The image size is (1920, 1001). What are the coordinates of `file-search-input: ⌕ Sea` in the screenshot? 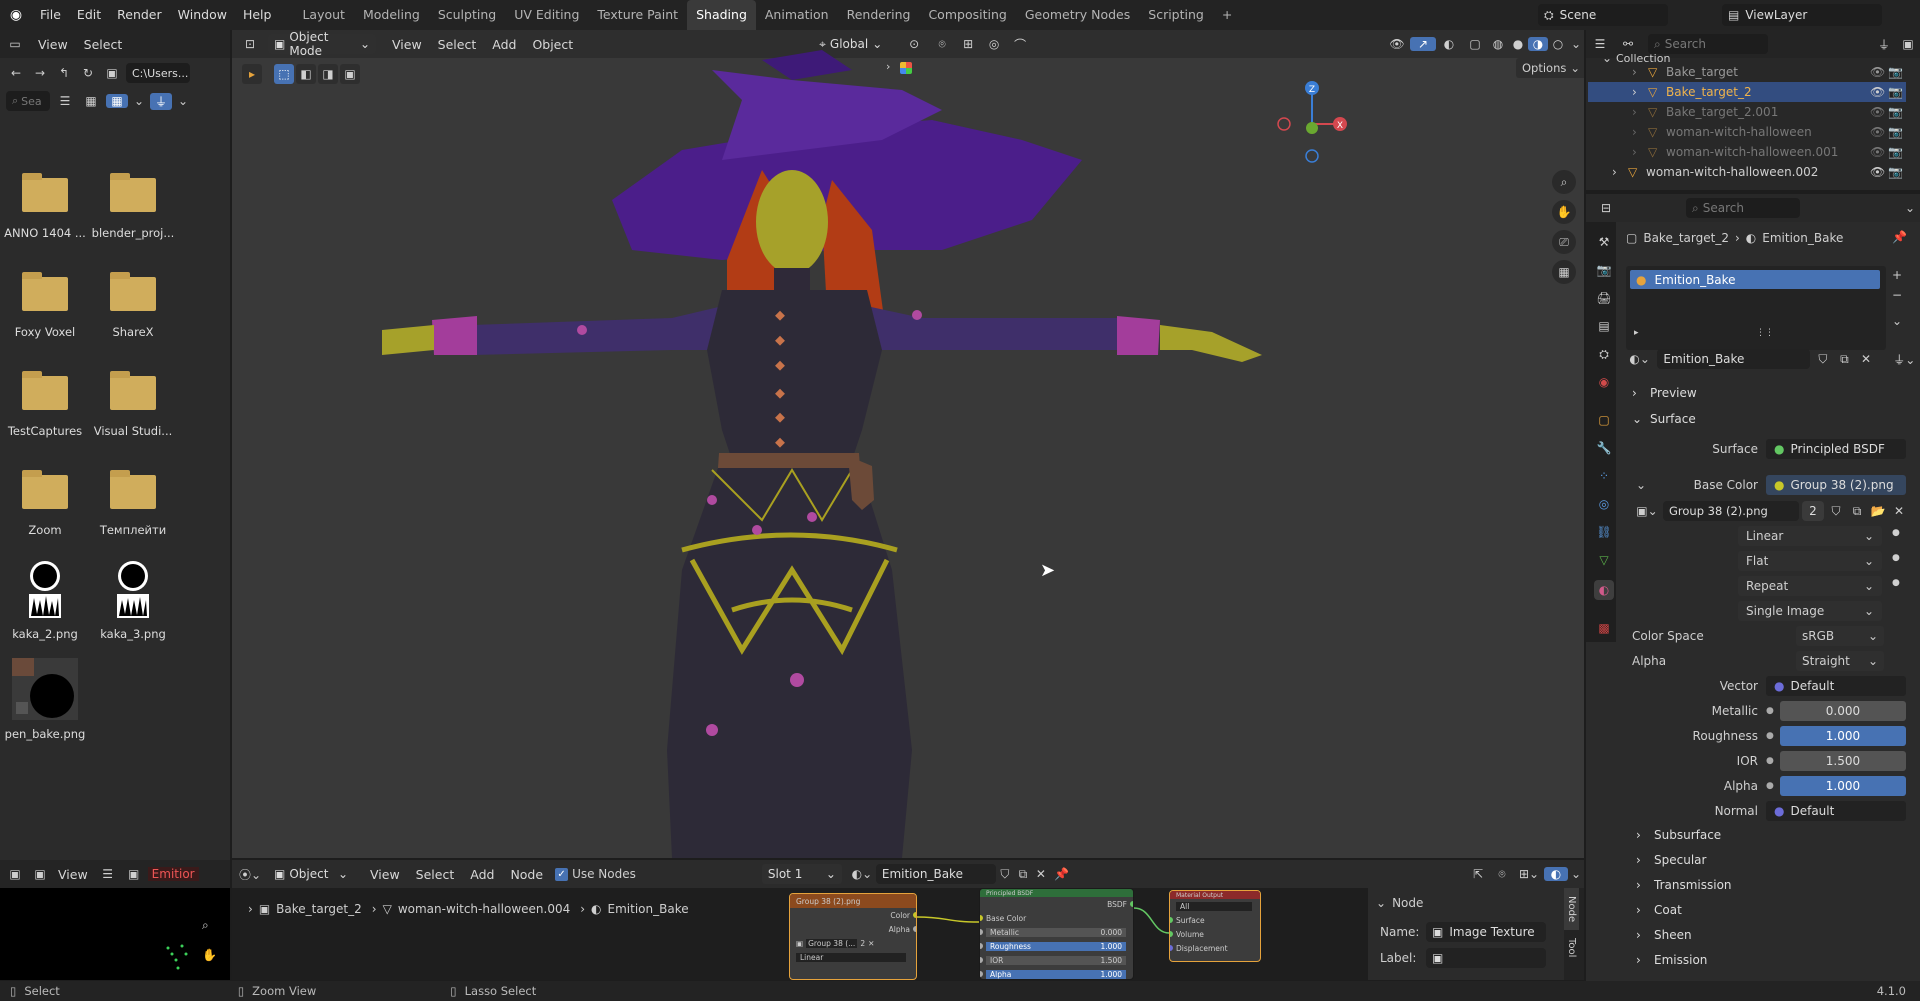 It's located at (28, 101).